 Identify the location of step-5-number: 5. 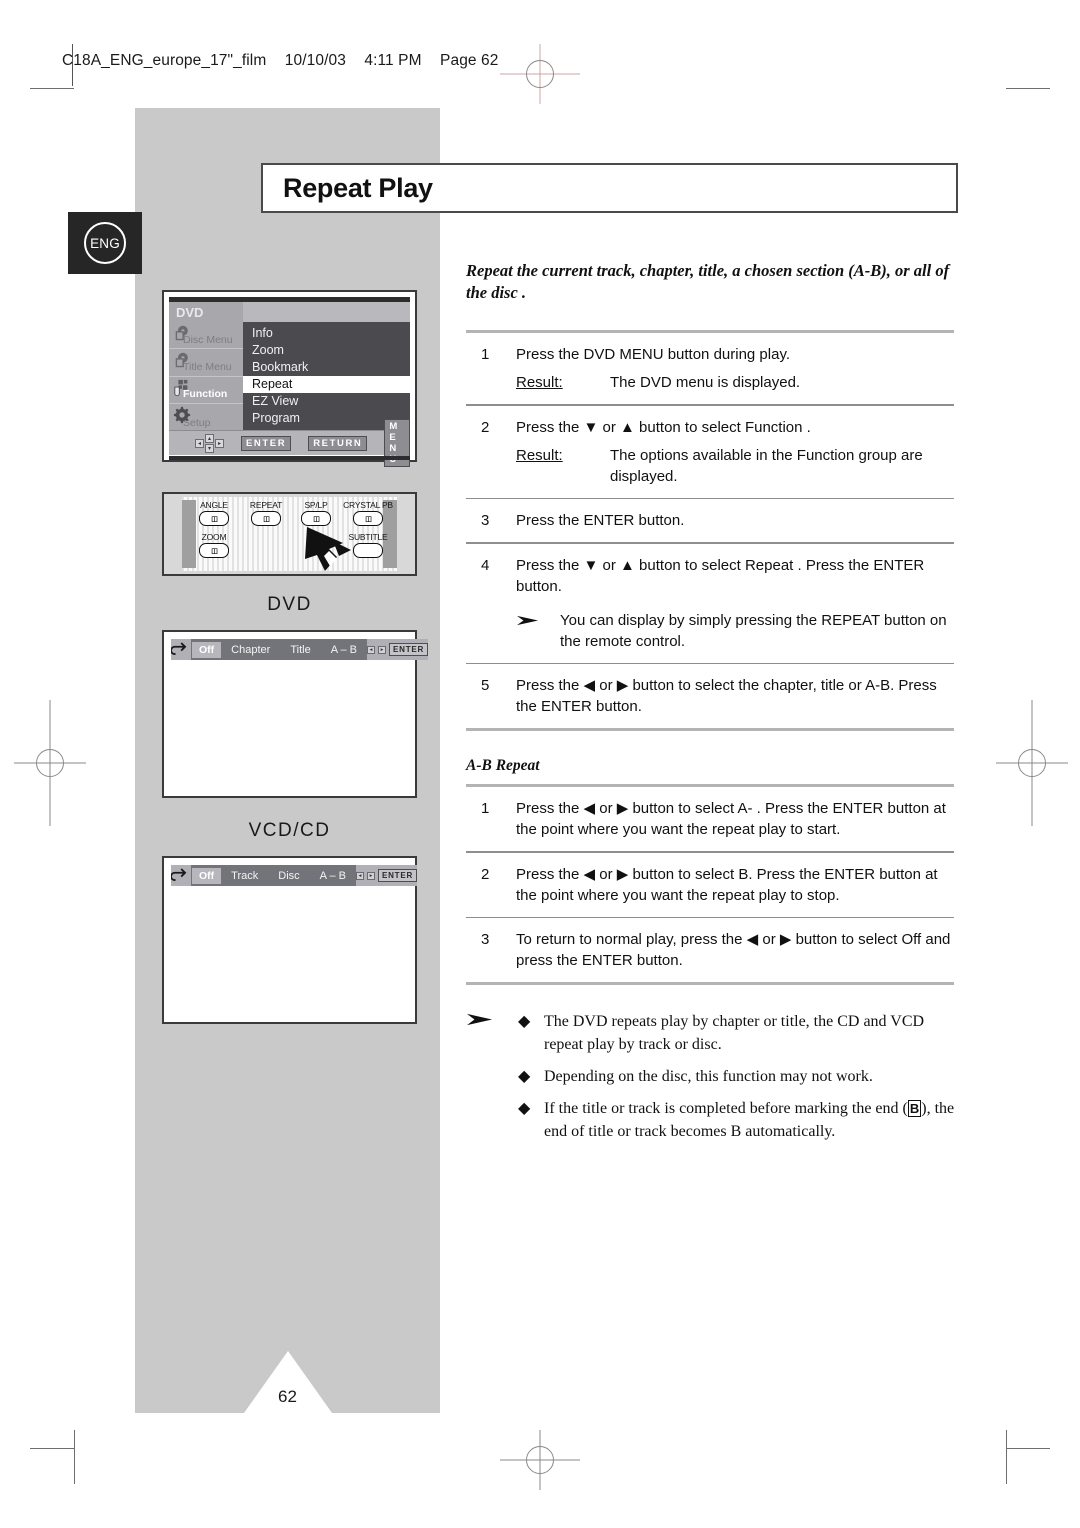
(485, 685).